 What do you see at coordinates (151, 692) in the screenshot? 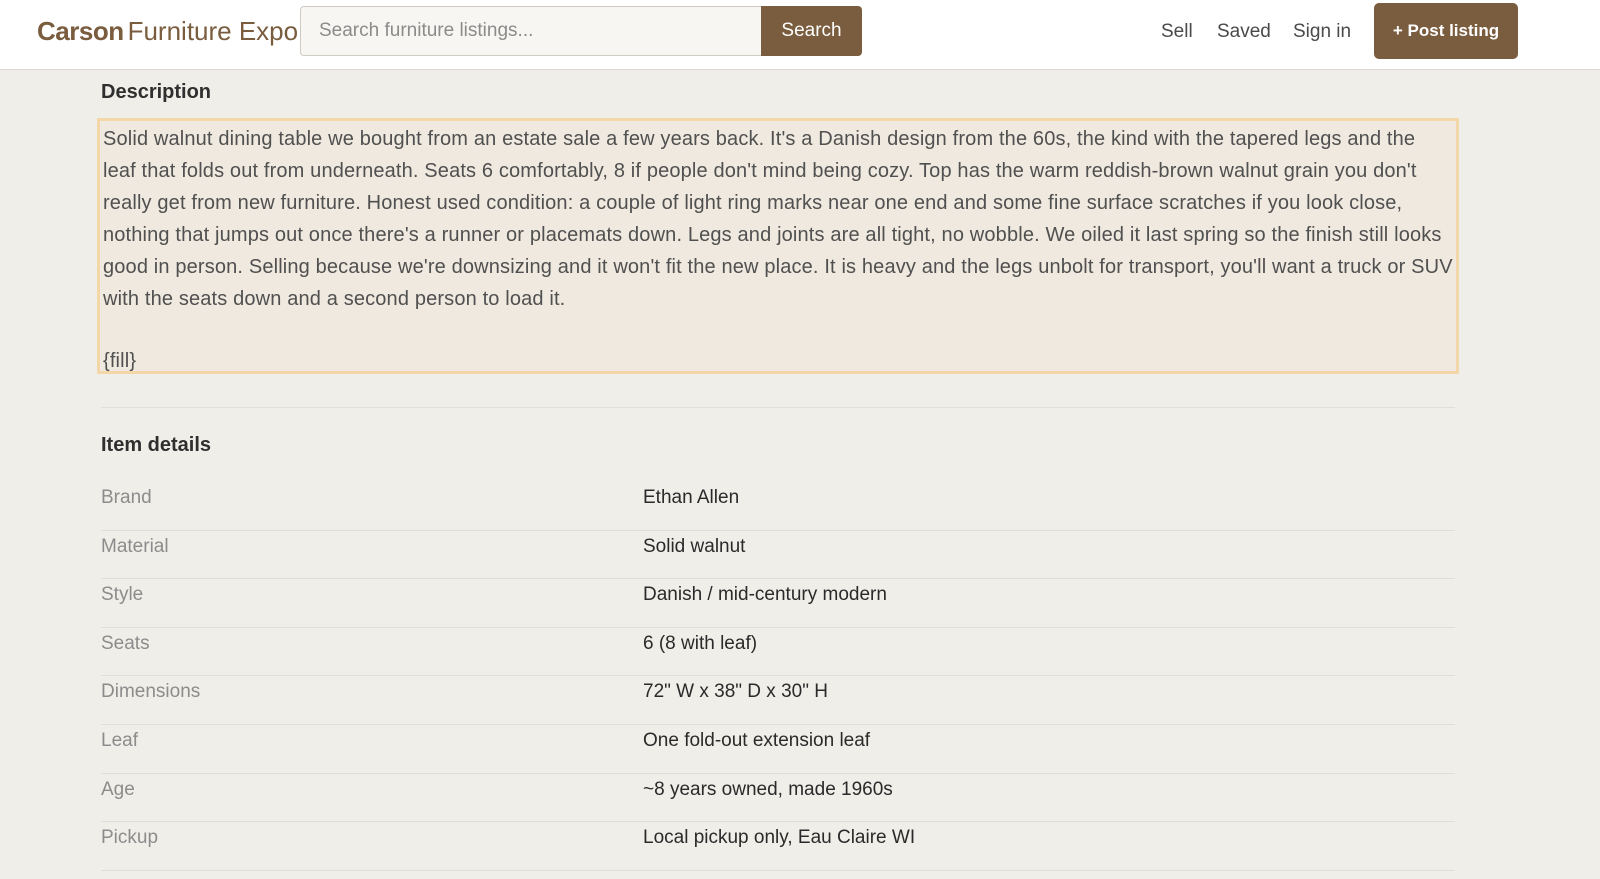
I see `detail-label: Dimensions` at bounding box center [151, 692].